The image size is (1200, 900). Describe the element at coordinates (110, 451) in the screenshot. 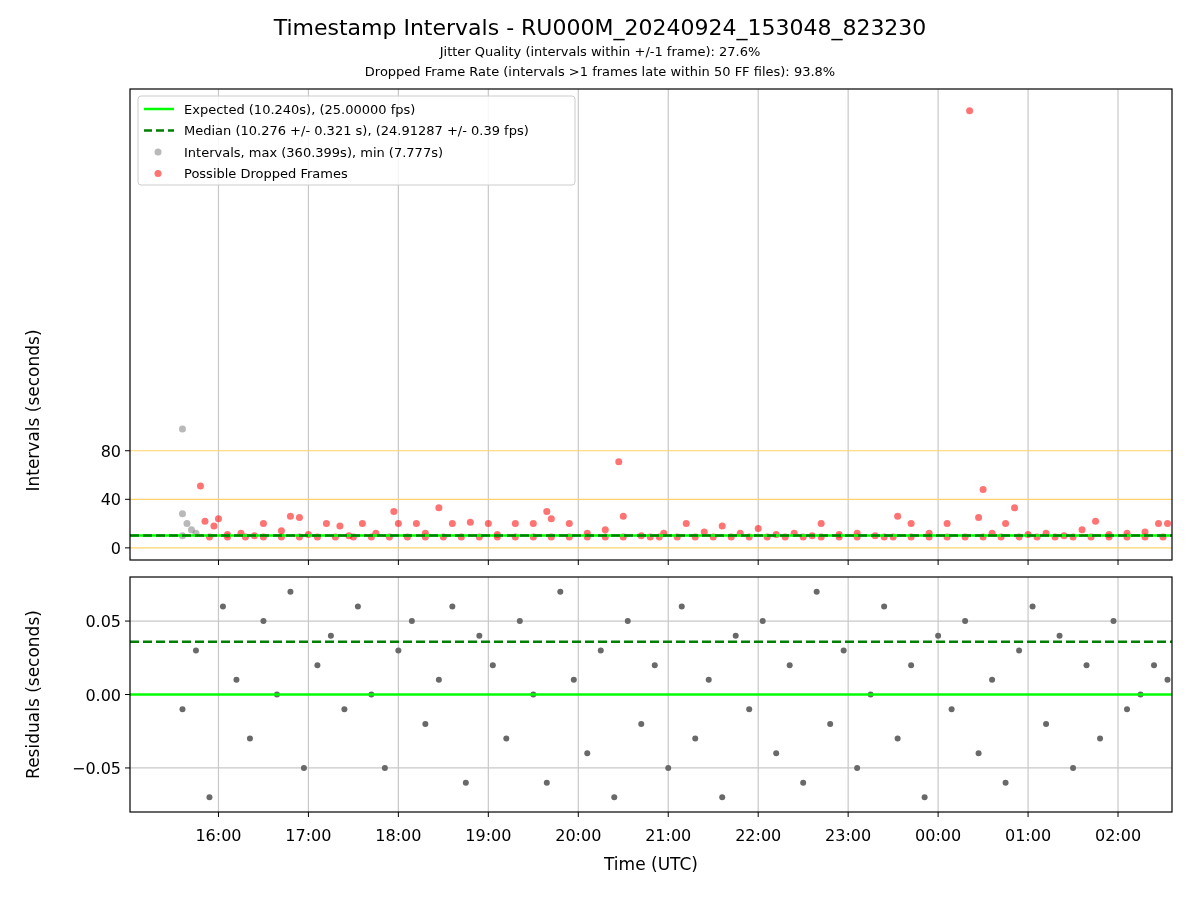

I see `tick-label: 80` at that location.